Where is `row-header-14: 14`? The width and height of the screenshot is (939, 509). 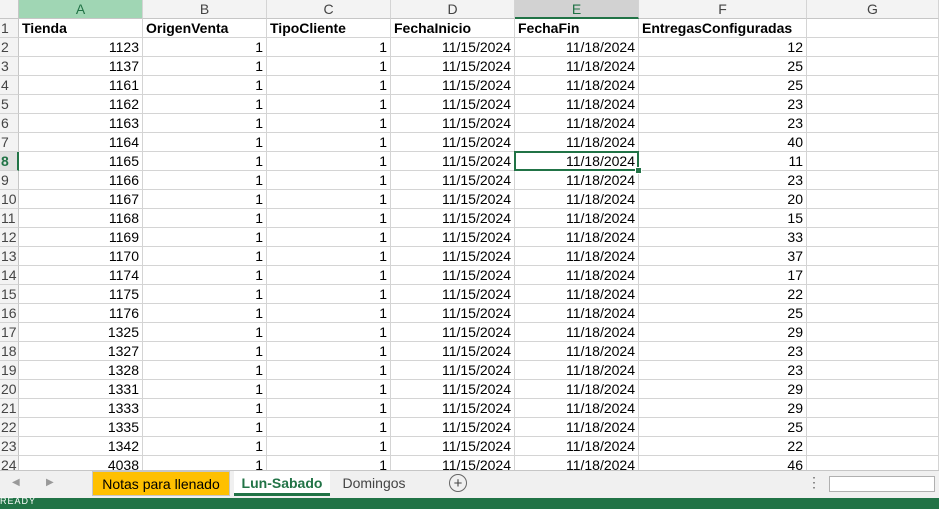 row-header-14: 14 is located at coordinates (9, 275).